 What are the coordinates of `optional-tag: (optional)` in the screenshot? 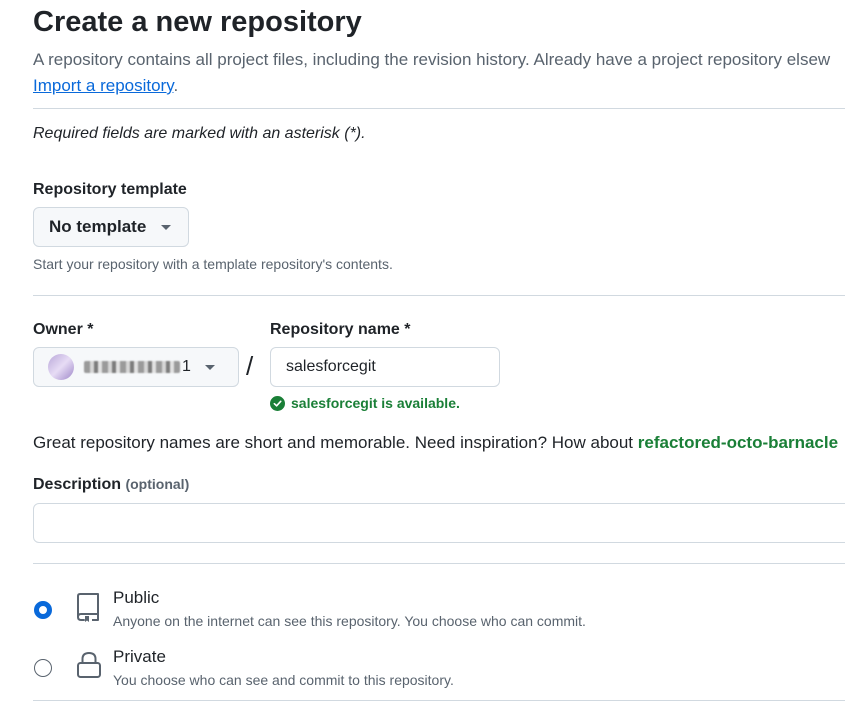 It's located at (157, 484).